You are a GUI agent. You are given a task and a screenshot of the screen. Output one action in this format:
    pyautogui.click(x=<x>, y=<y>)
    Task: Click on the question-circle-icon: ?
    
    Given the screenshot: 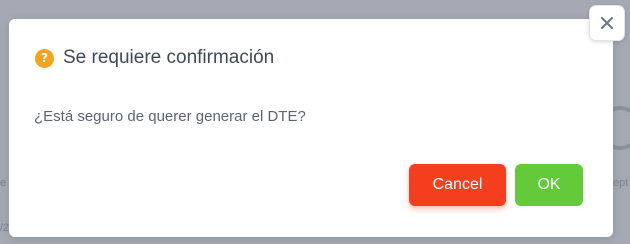 What is the action you would take?
    pyautogui.click(x=44, y=58)
    